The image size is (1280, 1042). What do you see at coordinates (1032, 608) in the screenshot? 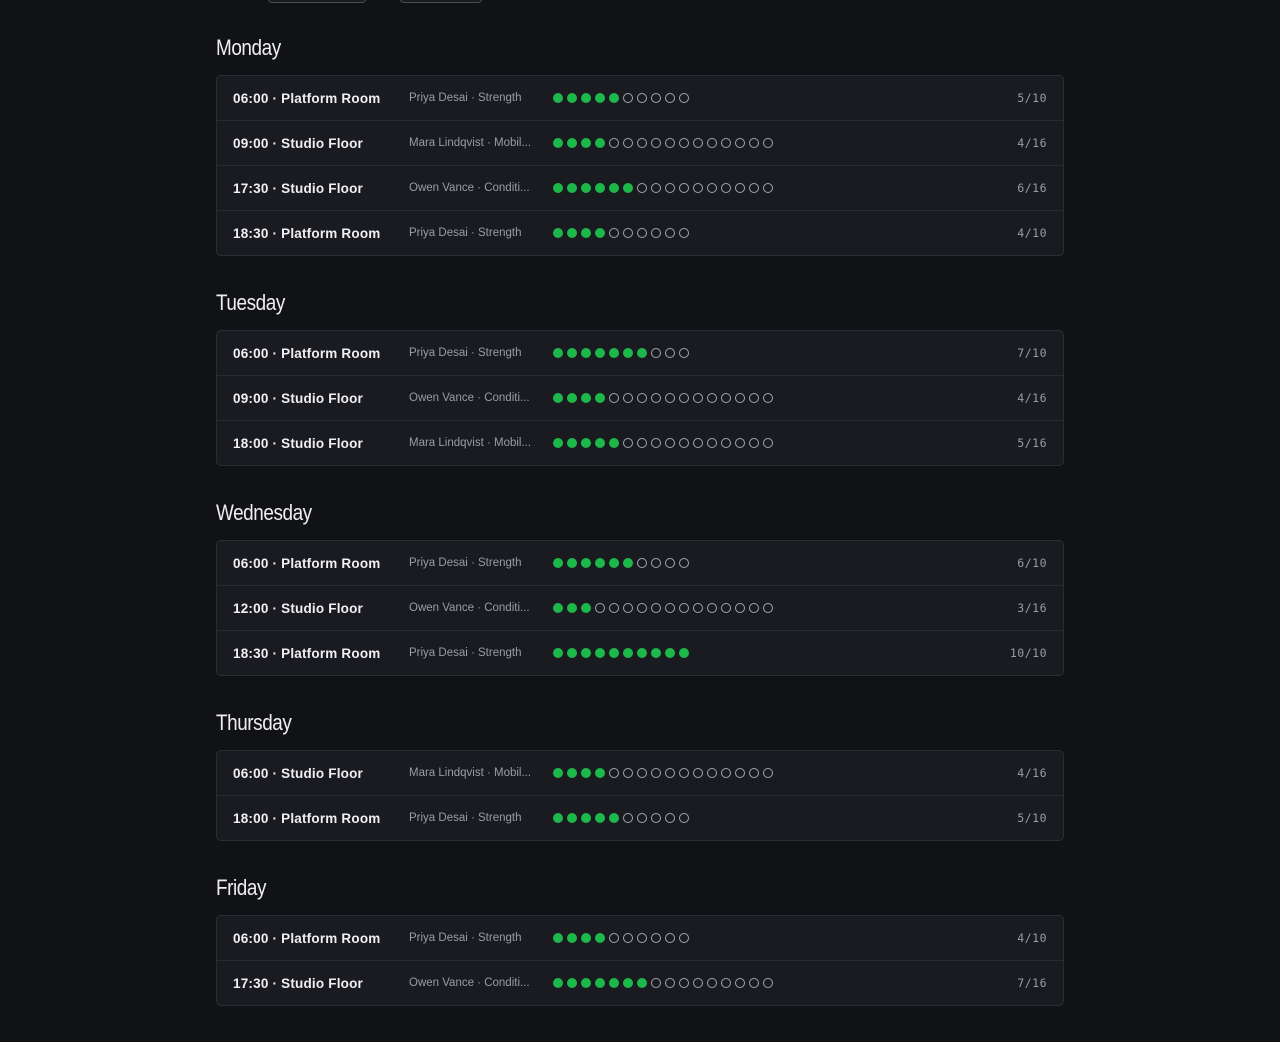
I see `capacity-count: 3/16` at bounding box center [1032, 608].